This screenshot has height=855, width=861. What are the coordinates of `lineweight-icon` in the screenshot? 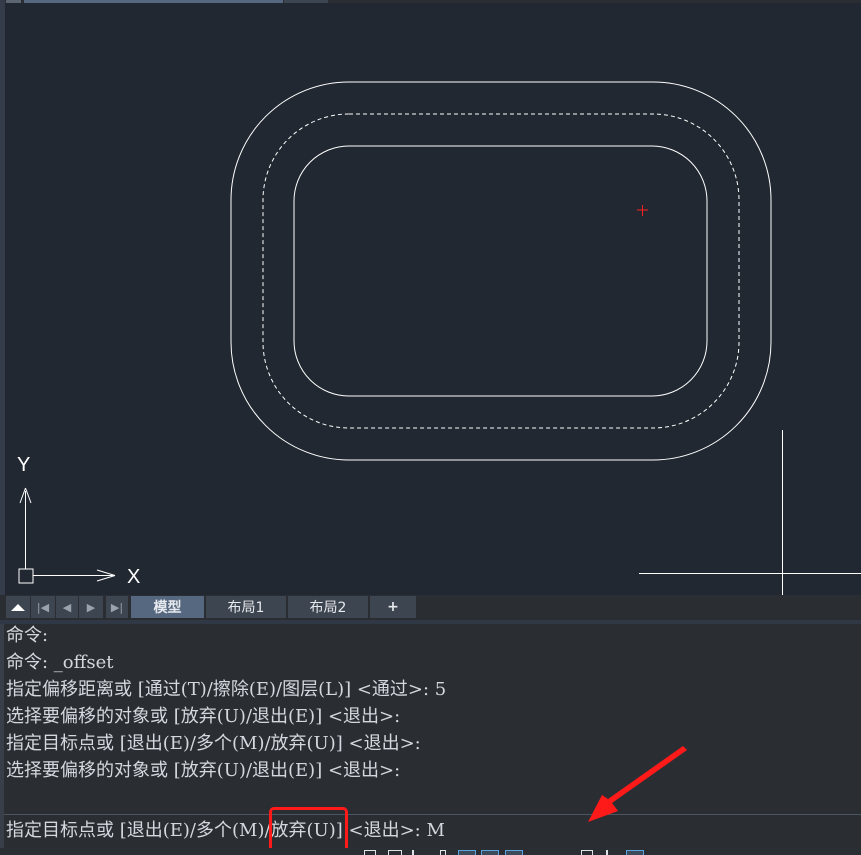 It's located at (514, 852).